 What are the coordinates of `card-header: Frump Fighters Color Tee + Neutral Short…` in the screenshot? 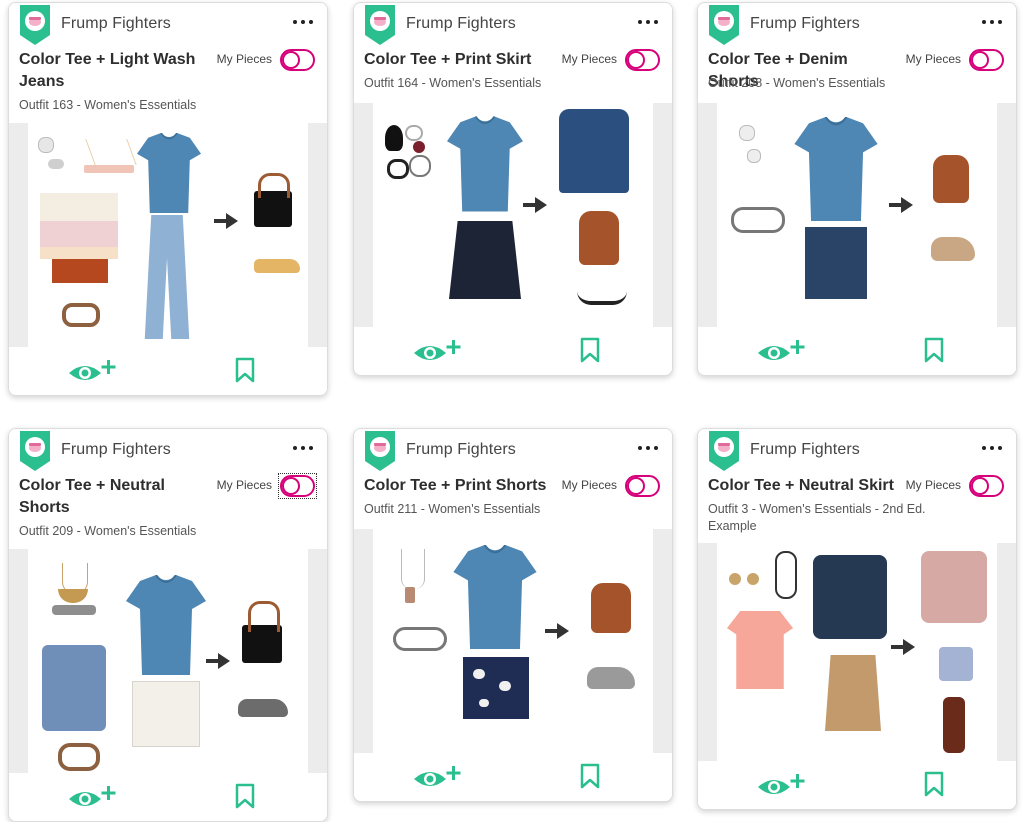 It's located at (168, 483).